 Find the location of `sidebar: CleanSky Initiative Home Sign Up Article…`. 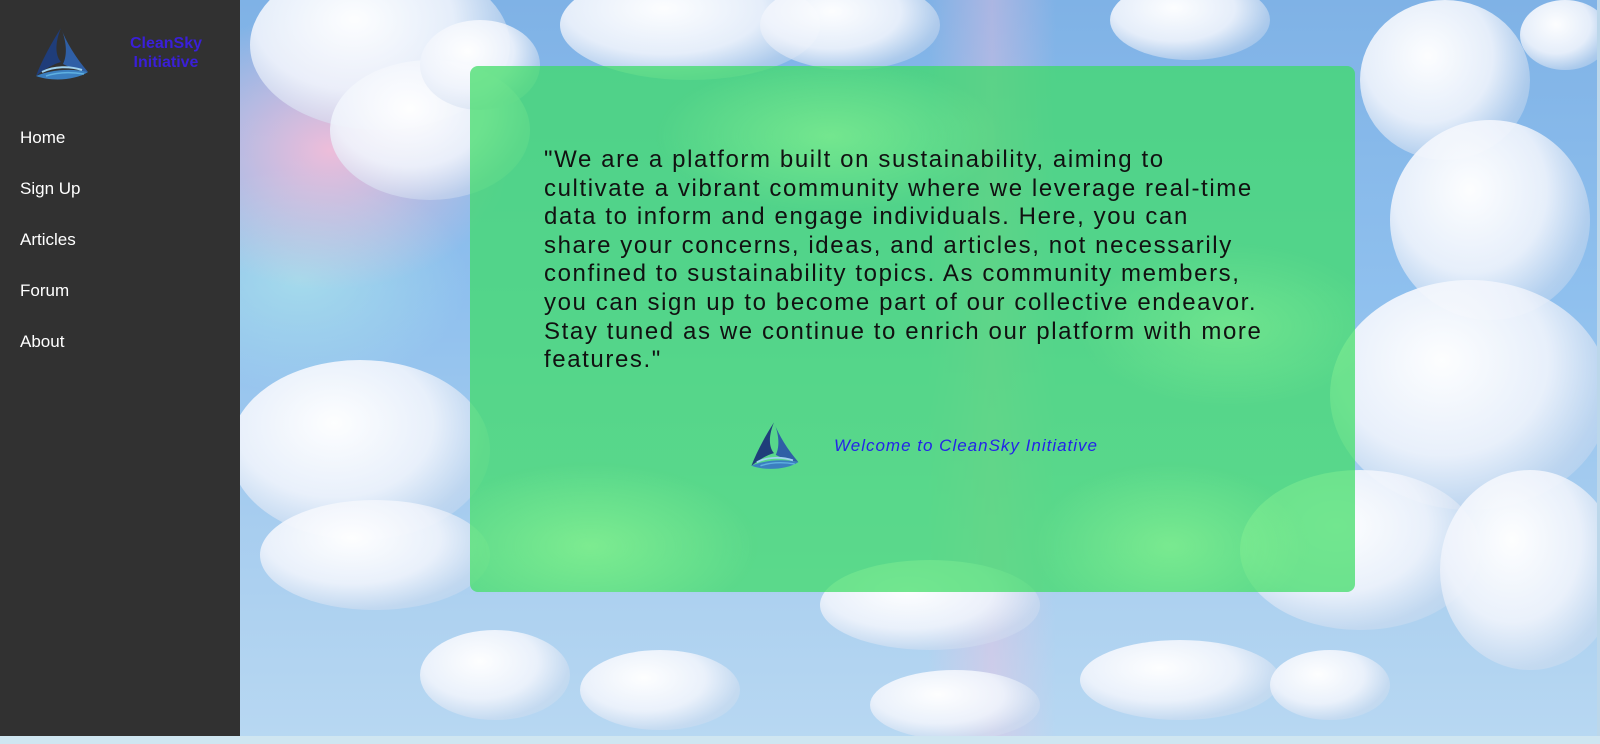

sidebar: CleanSky Initiative Home Sign Up Article… is located at coordinates (120, 368).